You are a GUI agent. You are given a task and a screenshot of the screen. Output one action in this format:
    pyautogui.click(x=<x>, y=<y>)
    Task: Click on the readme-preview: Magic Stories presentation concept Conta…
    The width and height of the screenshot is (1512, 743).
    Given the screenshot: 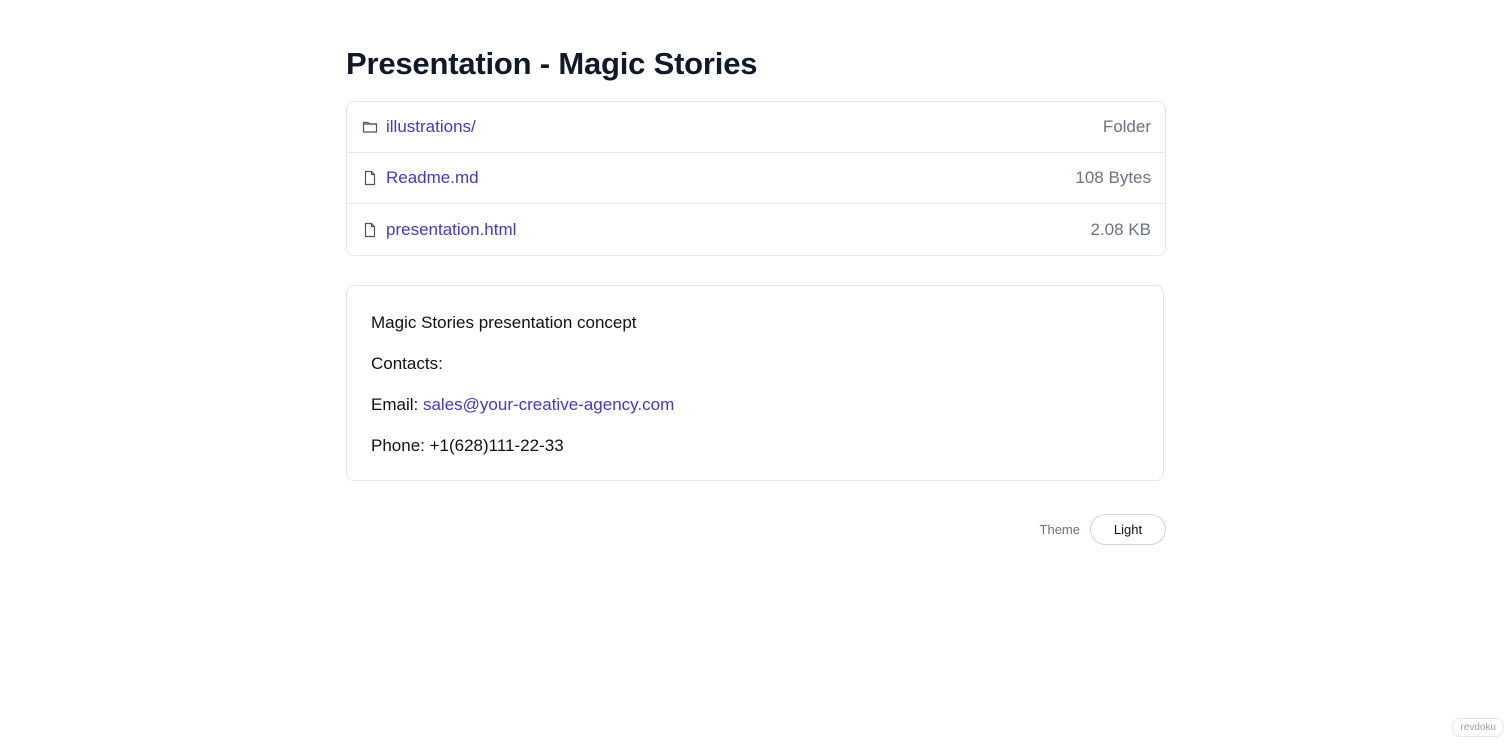 What is the action you would take?
    pyautogui.click(x=755, y=383)
    